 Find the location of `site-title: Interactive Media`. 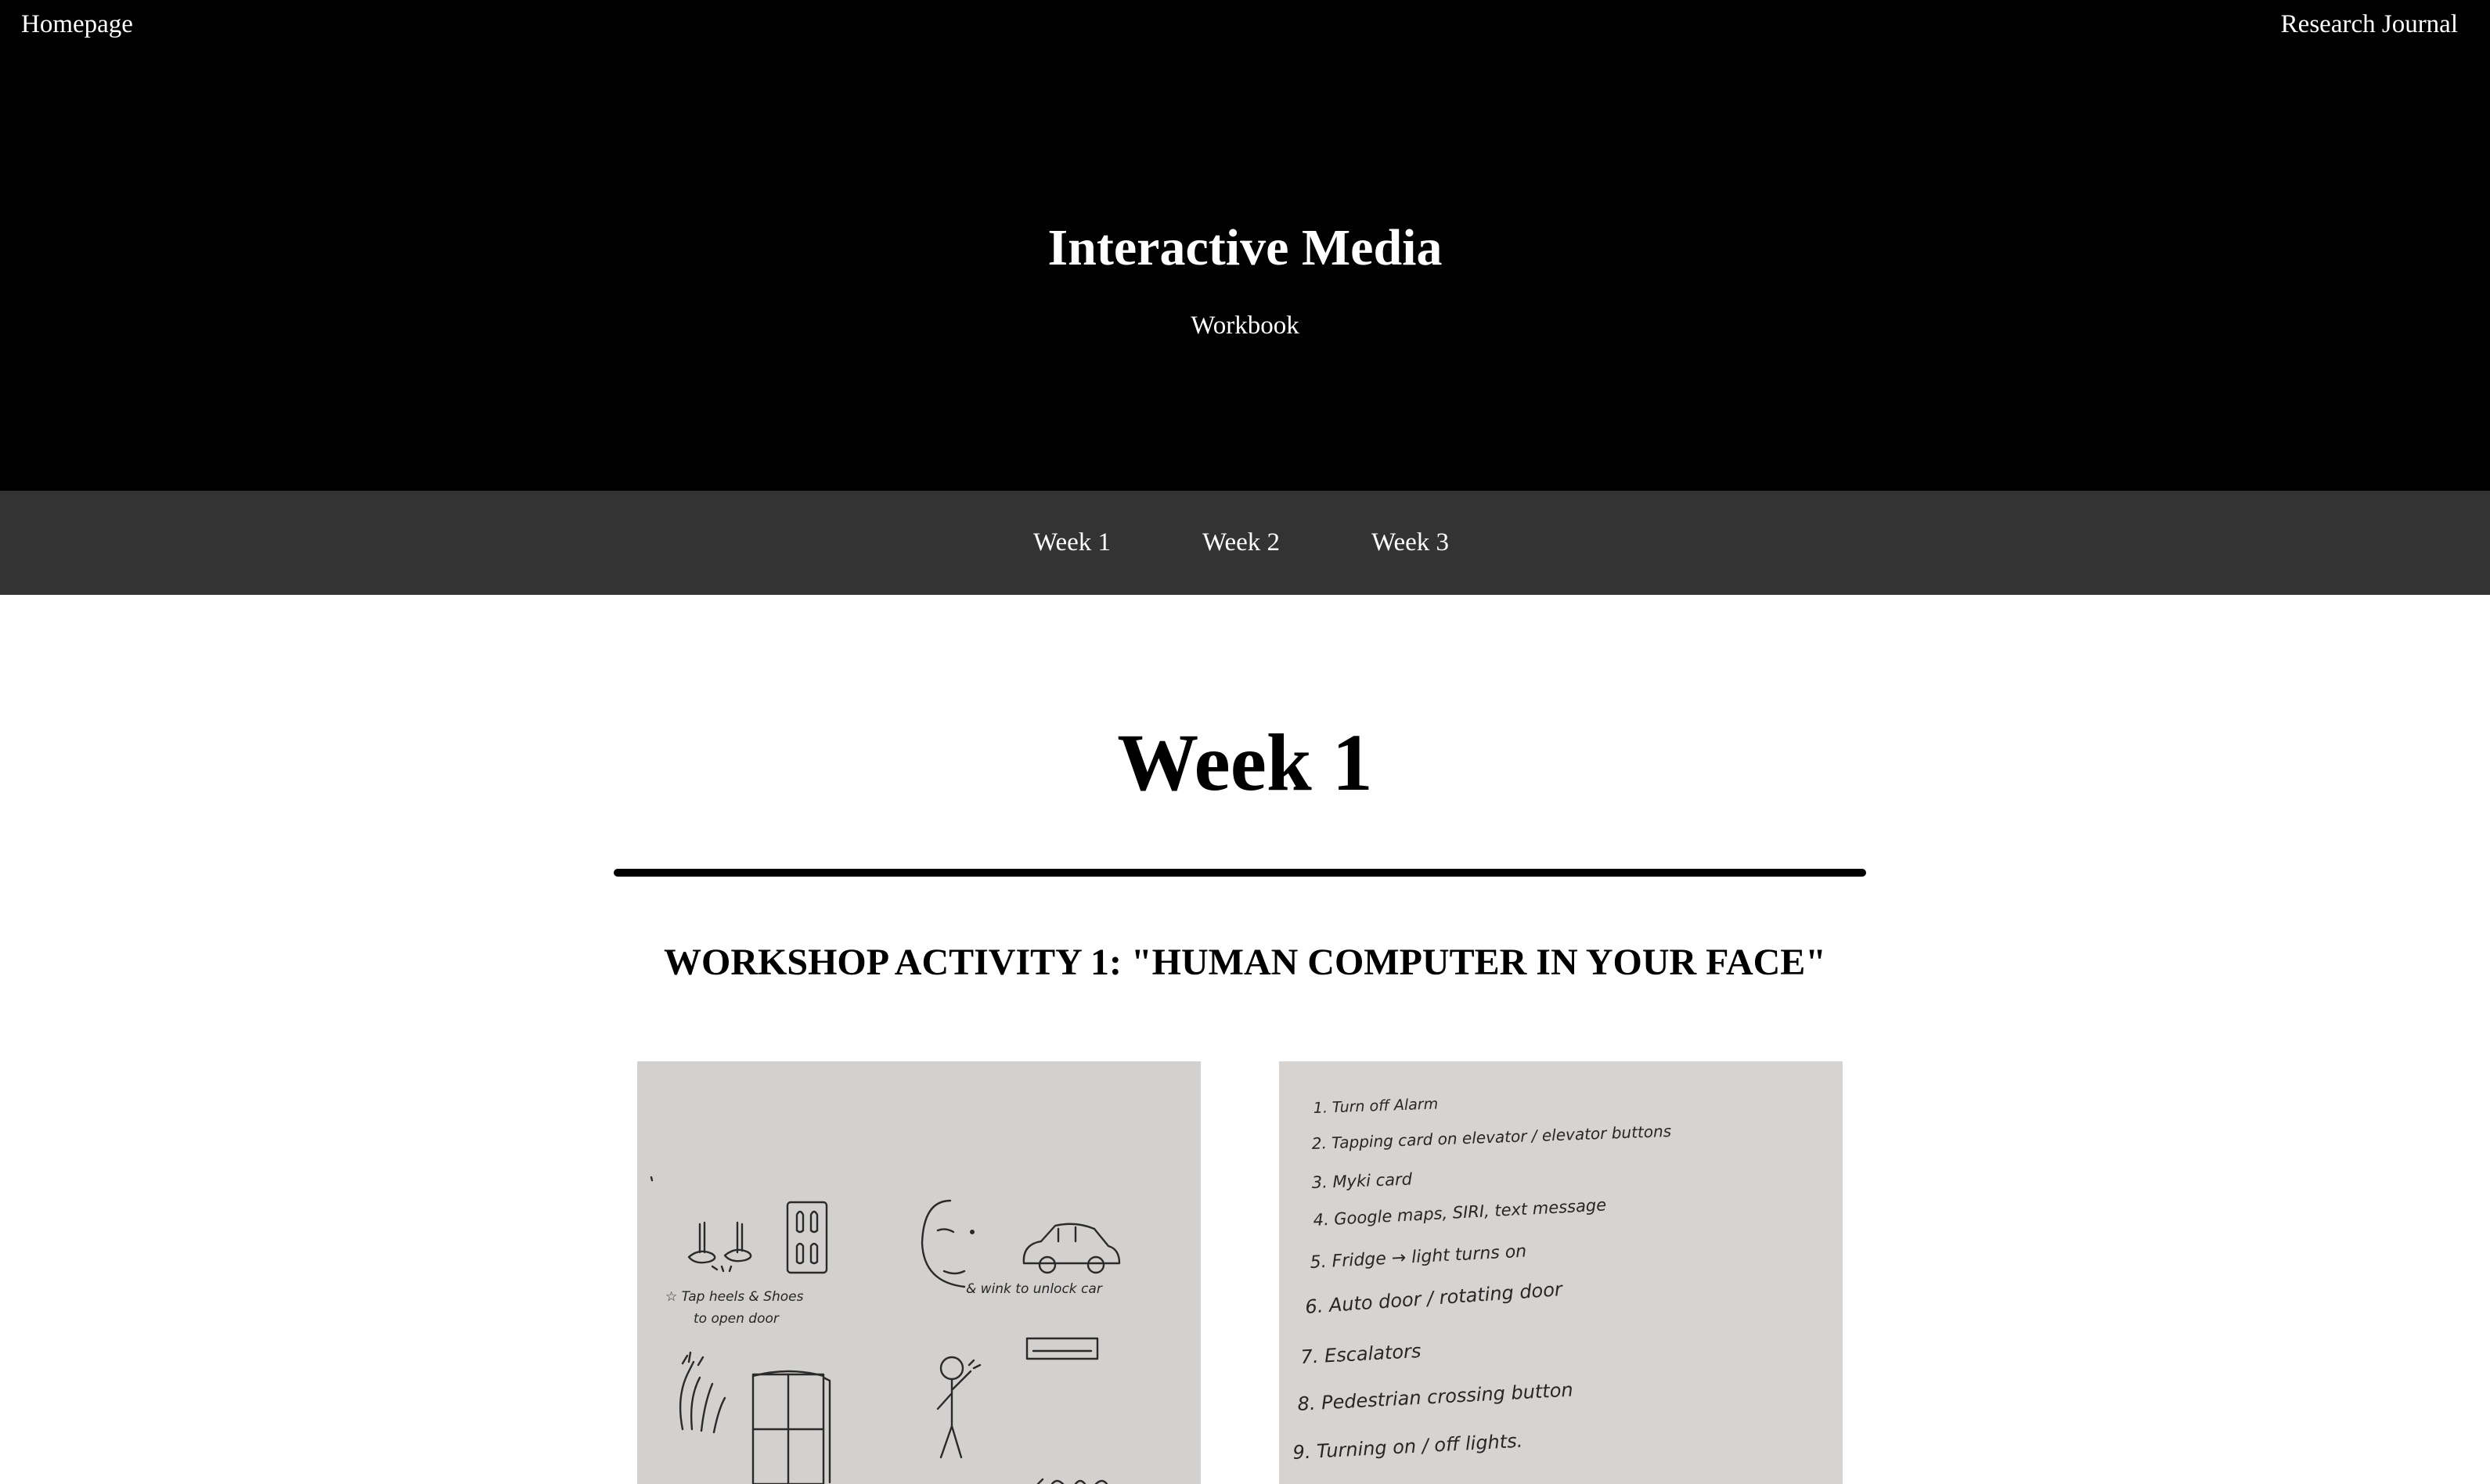

site-title: Interactive Media is located at coordinates (1245, 248).